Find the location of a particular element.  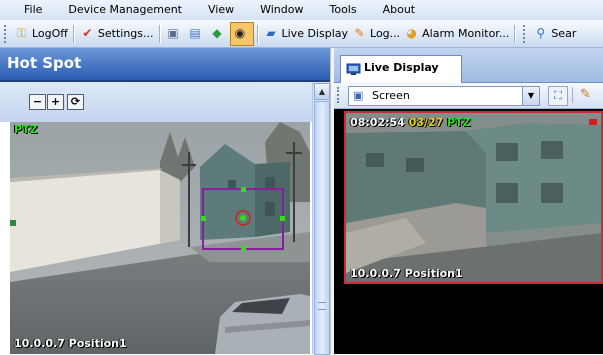

hot-spot-title-bar: Hot Spot is located at coordinates (166, 65).